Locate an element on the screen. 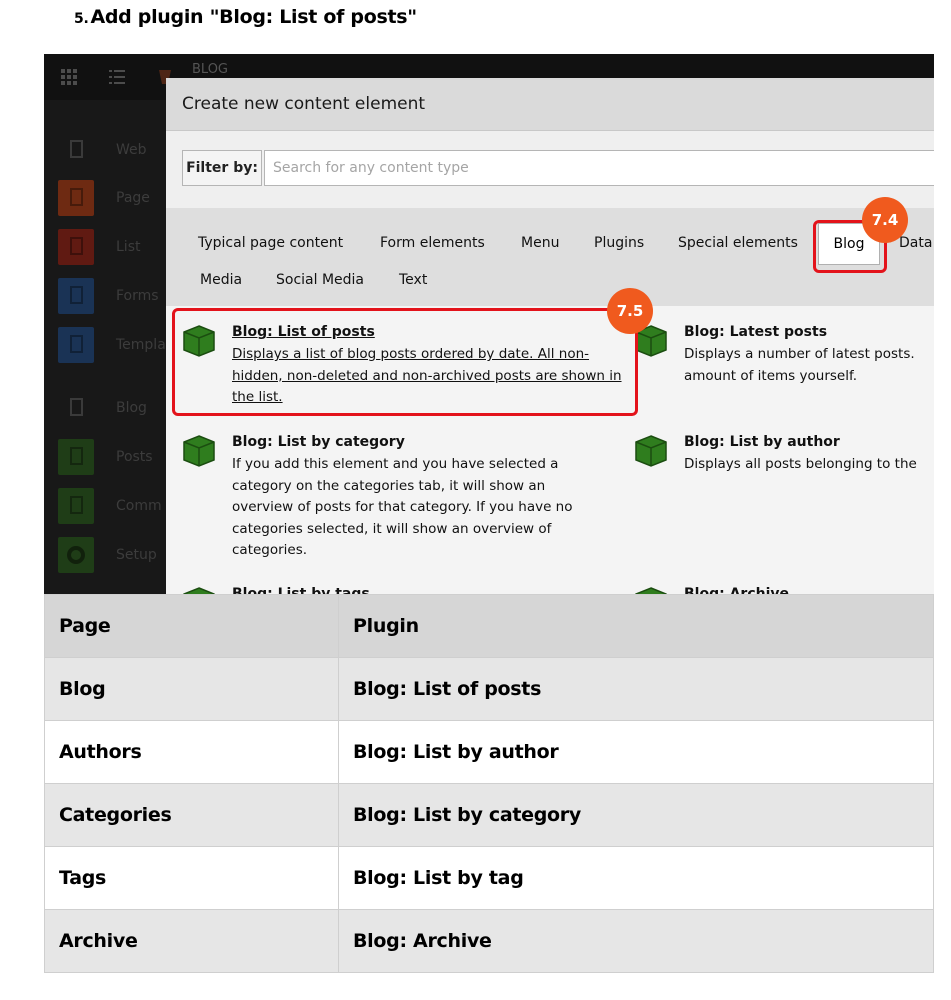 The width and height of the screenshot is (951, 1000). table-header-row: Page Plugin is located at coordinates (489, 626).